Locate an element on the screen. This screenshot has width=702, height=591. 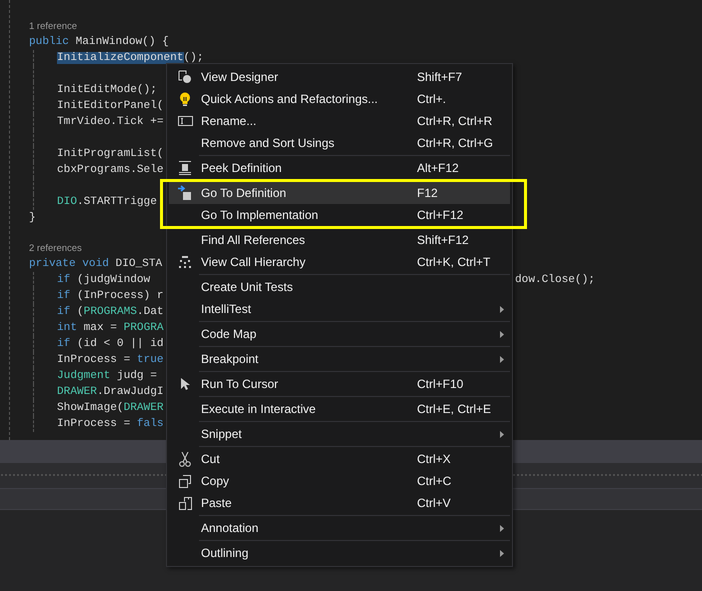
code-line: if (InProcess) r is located at coordinates (110, 296).